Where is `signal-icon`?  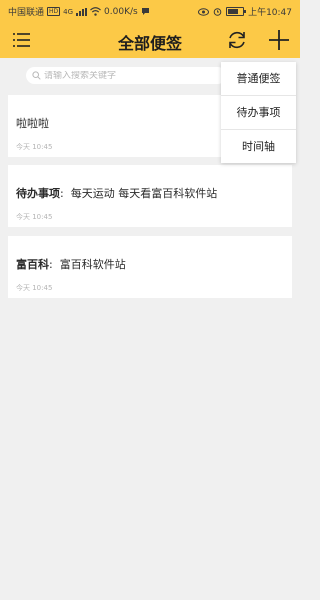
signal-icon is located at coordinates (82, 11).